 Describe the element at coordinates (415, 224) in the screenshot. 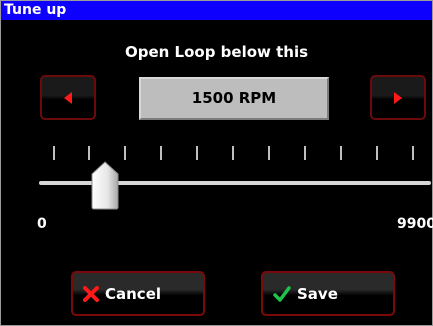

I see `slider-max-label: 9900` at that location.